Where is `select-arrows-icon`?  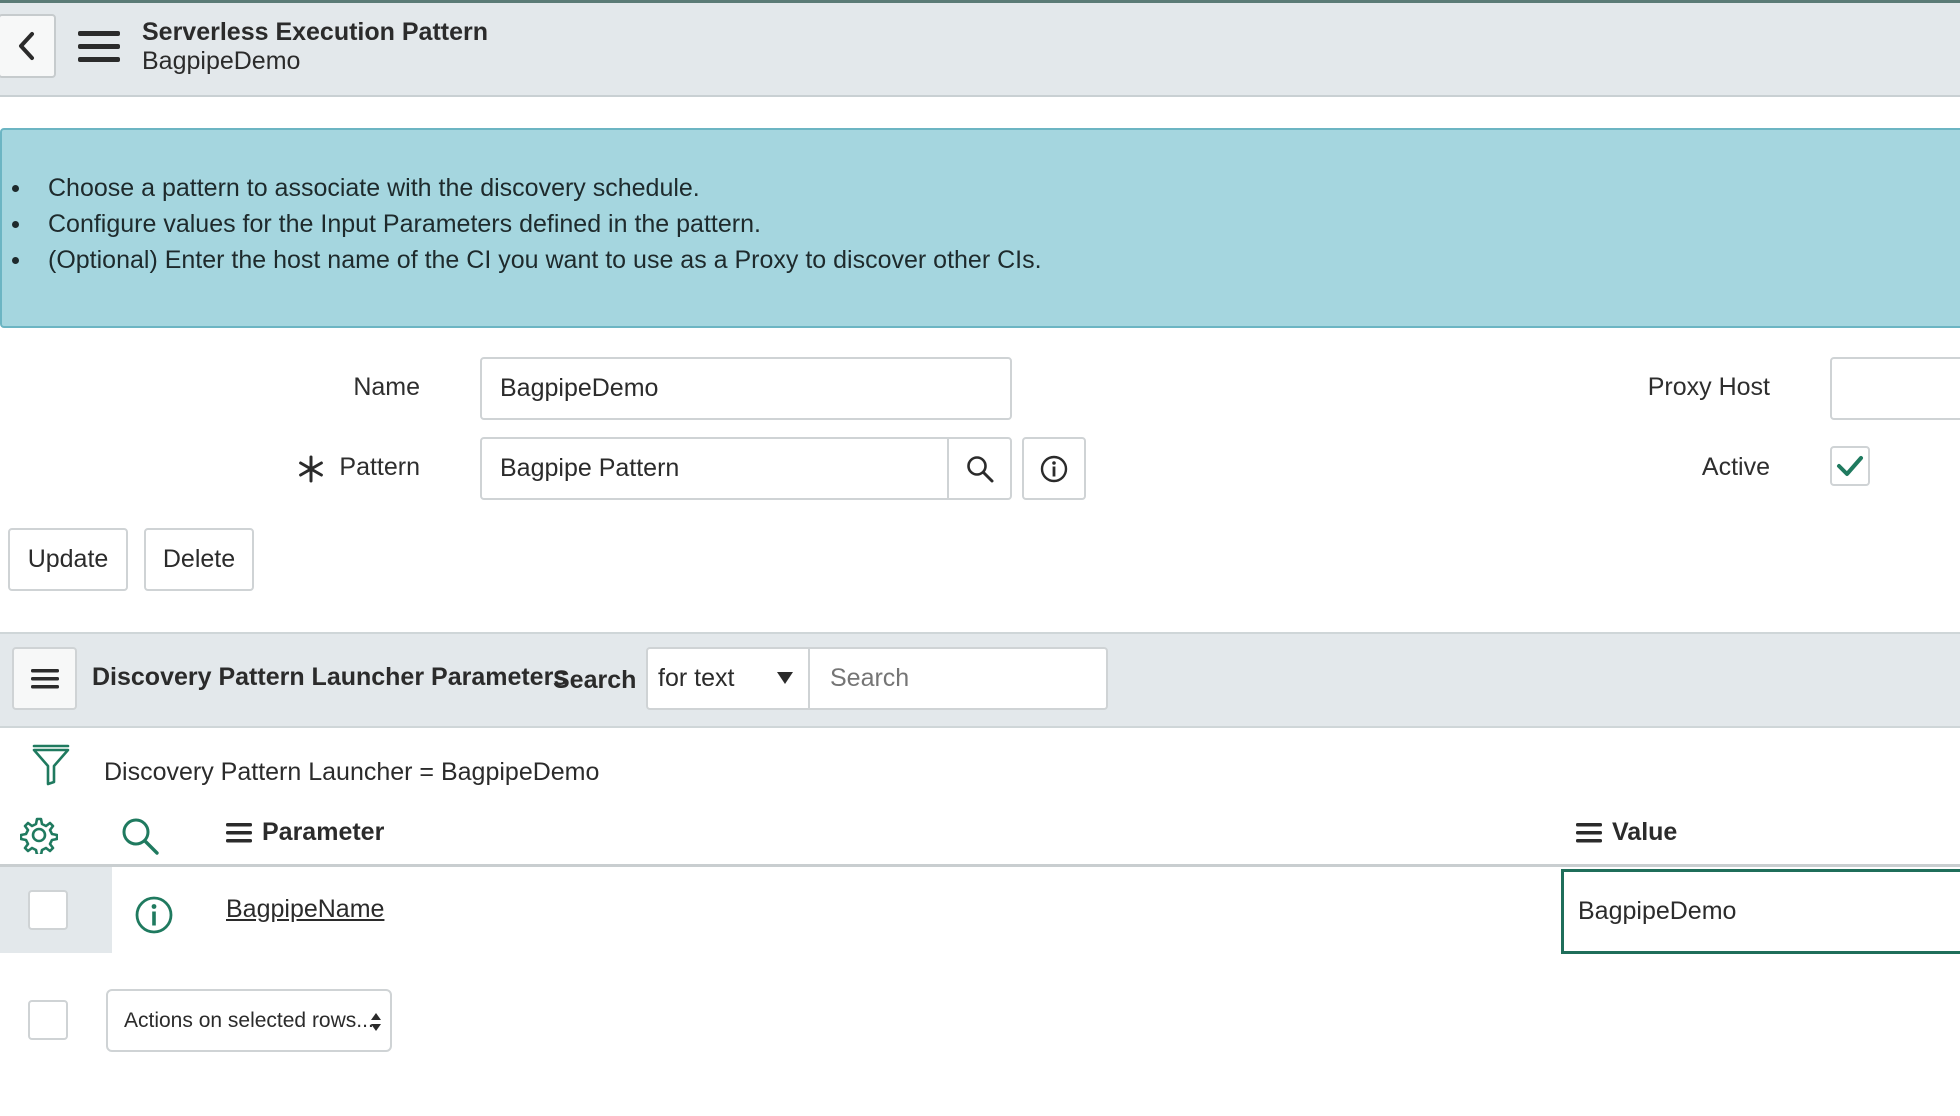 select-arrows-icon is located at coordinates (376, 1022).